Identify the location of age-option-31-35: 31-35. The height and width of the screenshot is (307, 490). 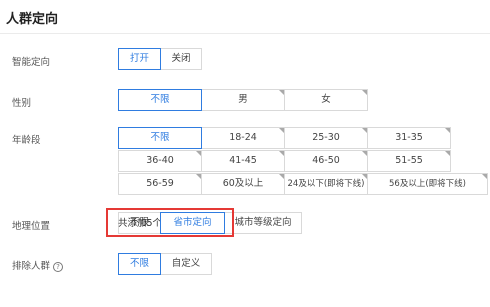
(409, 138).